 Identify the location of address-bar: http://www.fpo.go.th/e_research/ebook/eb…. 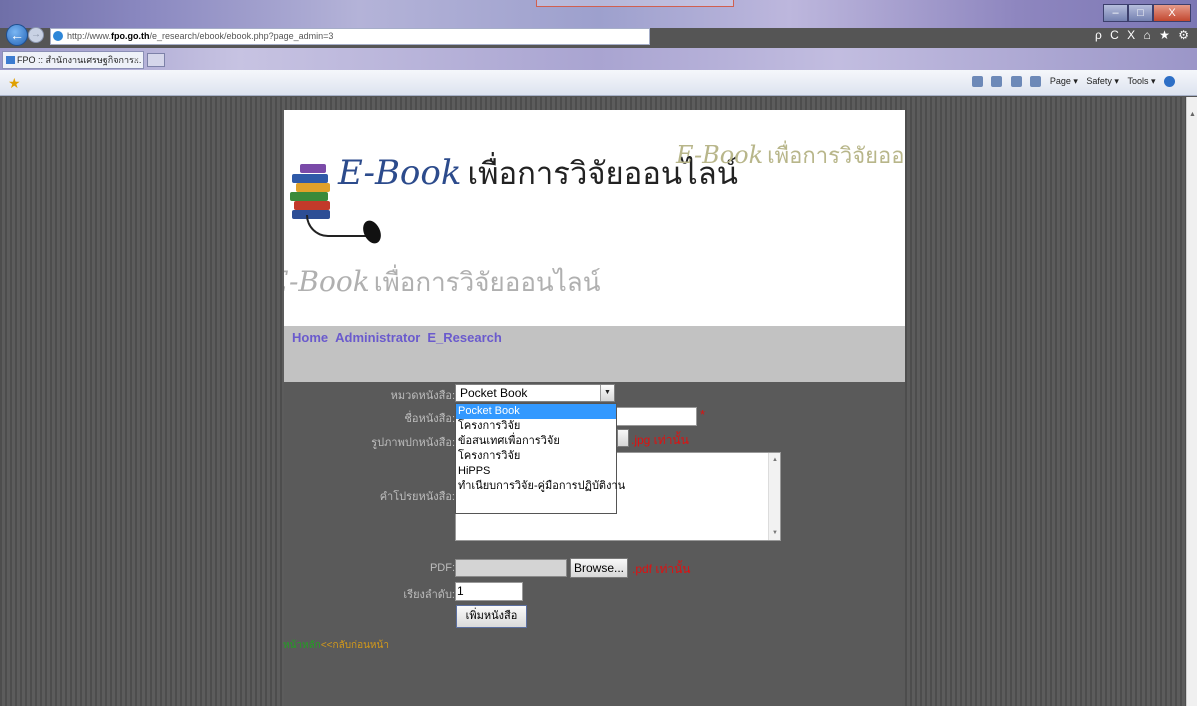
(350, 36).